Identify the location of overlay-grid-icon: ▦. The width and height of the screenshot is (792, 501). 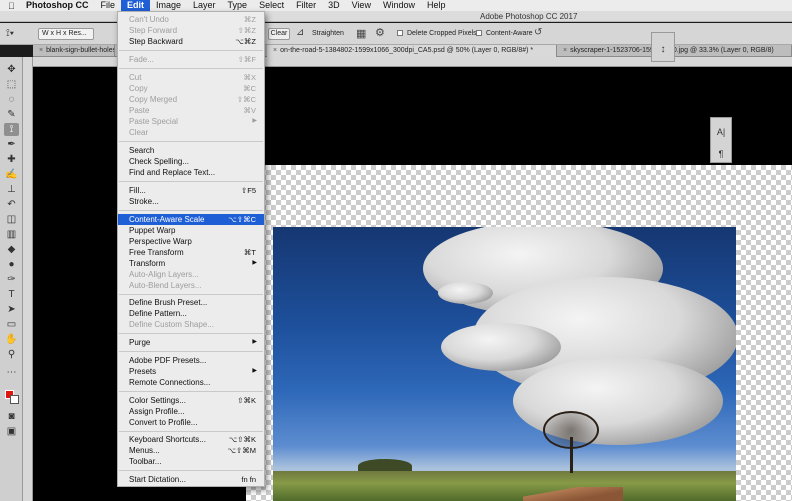
(361, 33).